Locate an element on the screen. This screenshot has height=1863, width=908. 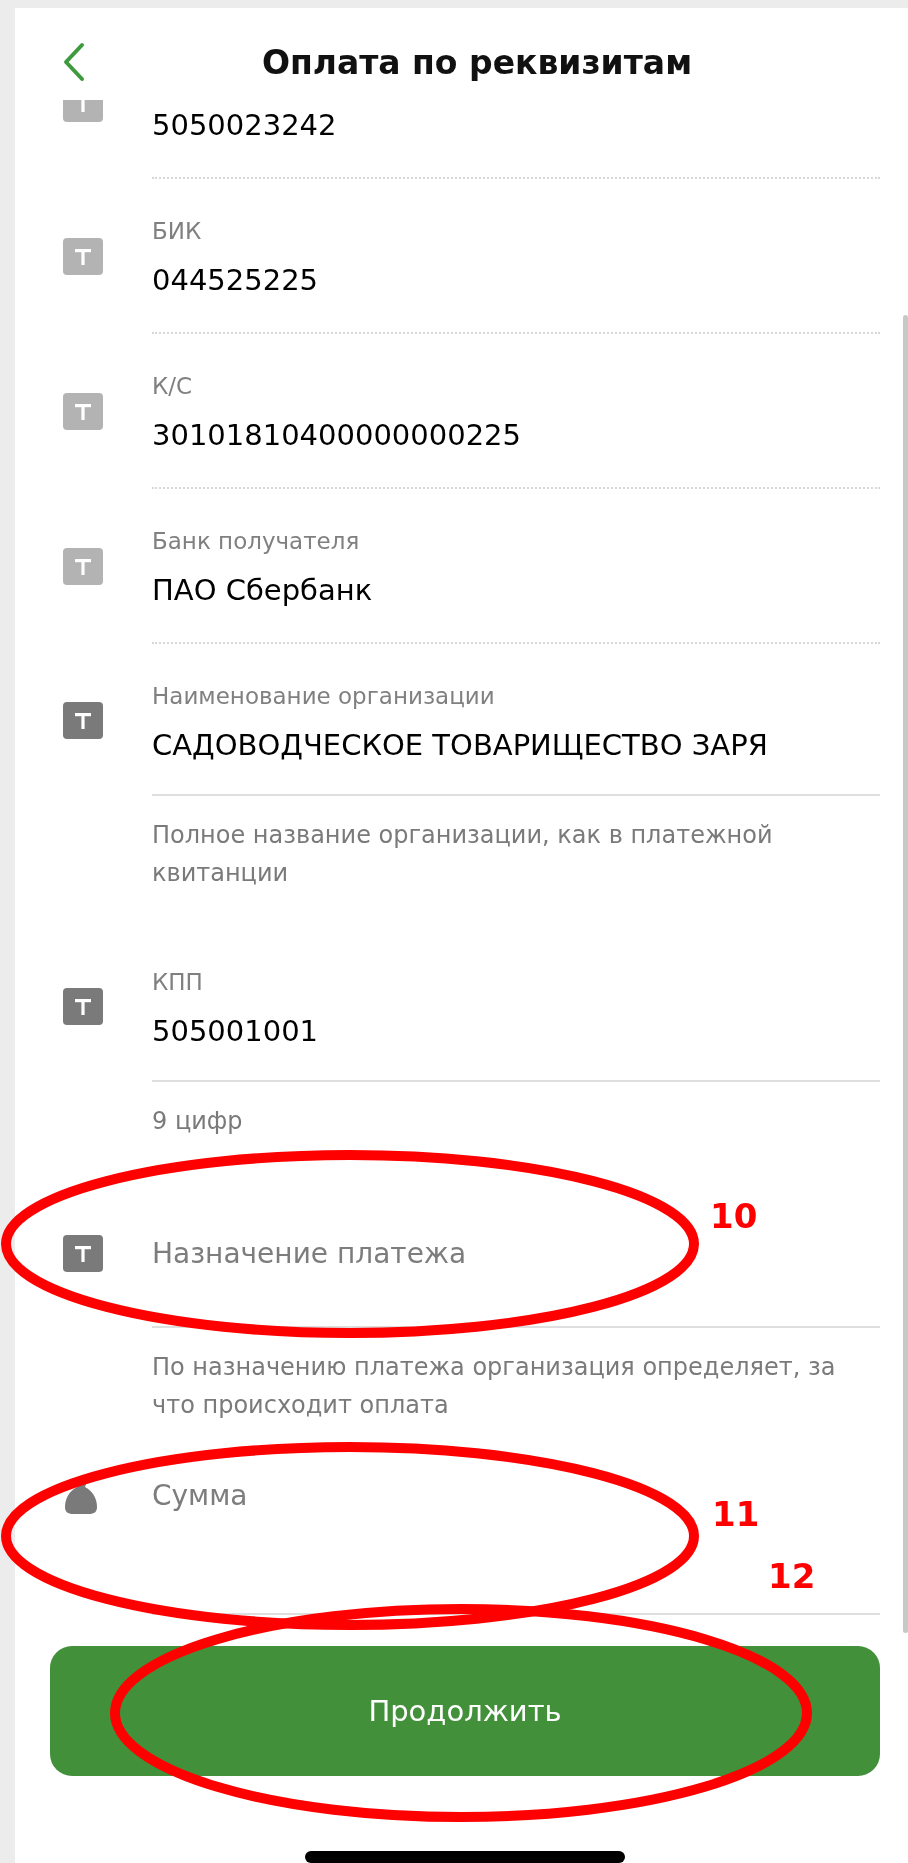
annotation-number: 10 is located at coordinates (734, 1216).